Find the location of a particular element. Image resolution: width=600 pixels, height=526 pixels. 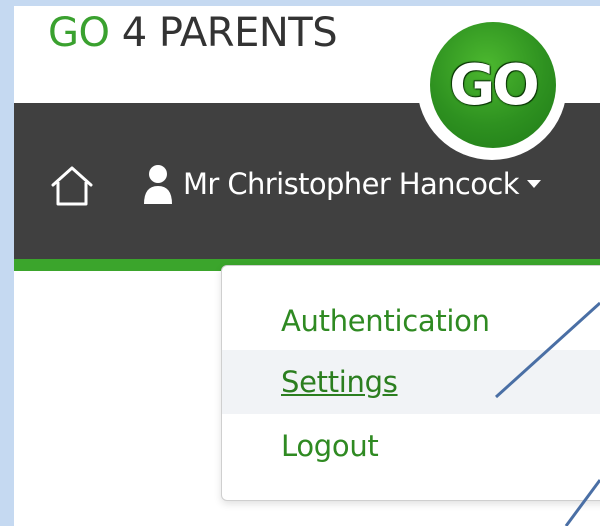

annotation-arrow-lower is located at coordinates (582, 502).